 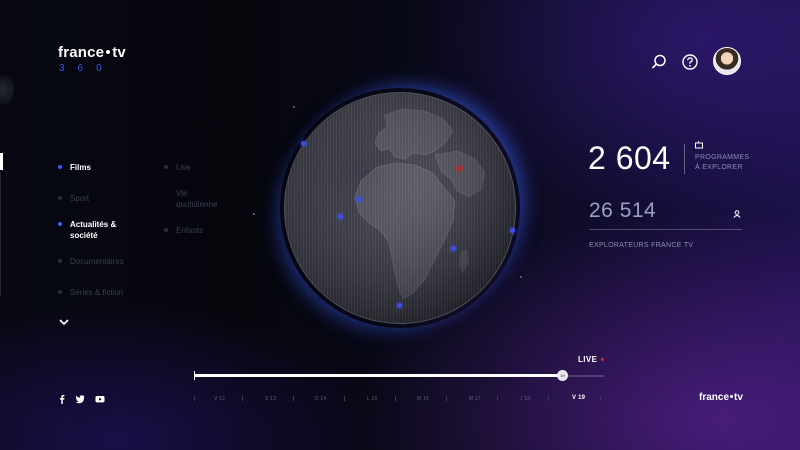 I want to click on chevron-down-icon, so click(x=64, y=322).